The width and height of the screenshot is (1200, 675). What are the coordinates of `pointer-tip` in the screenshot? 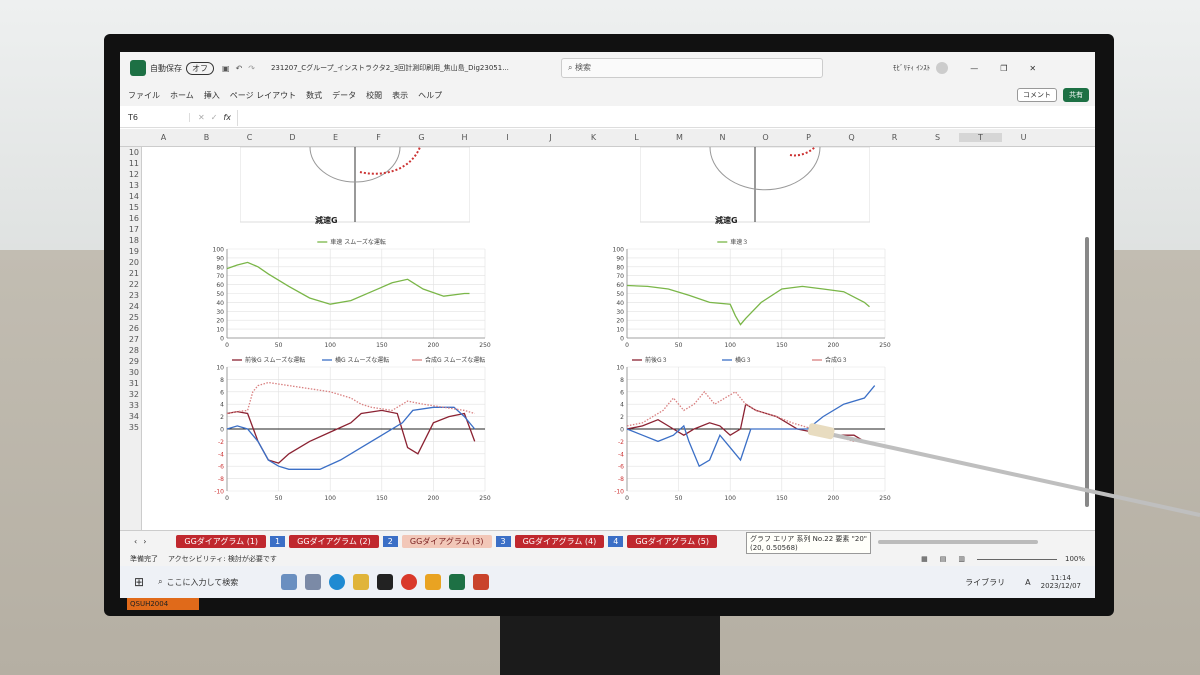 It's located at (821, 431).